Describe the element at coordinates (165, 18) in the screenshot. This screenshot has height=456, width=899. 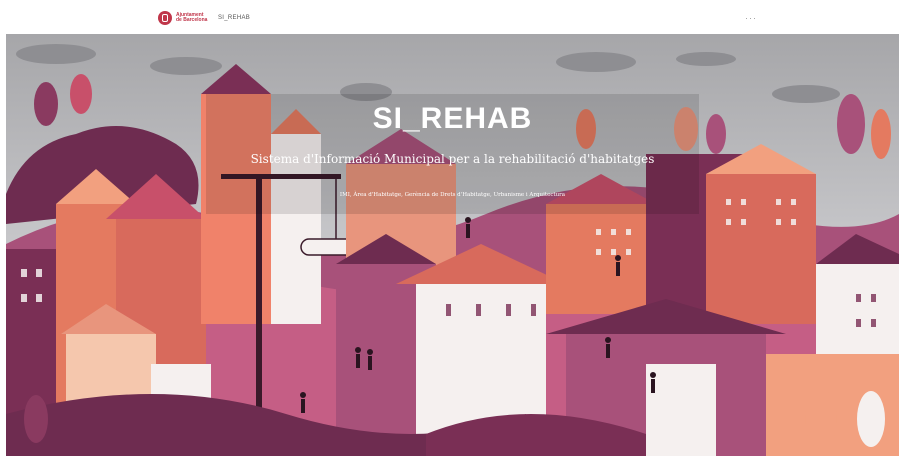
I see `city-logo-icon` at that location.